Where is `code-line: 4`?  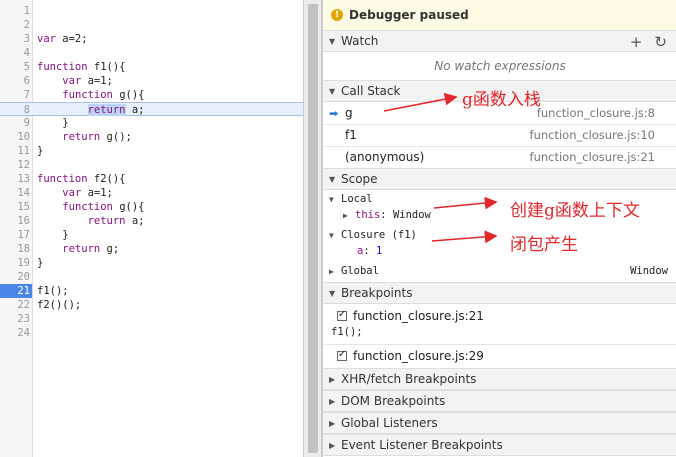 code-line: 4 is located at coordinates (151, 53).